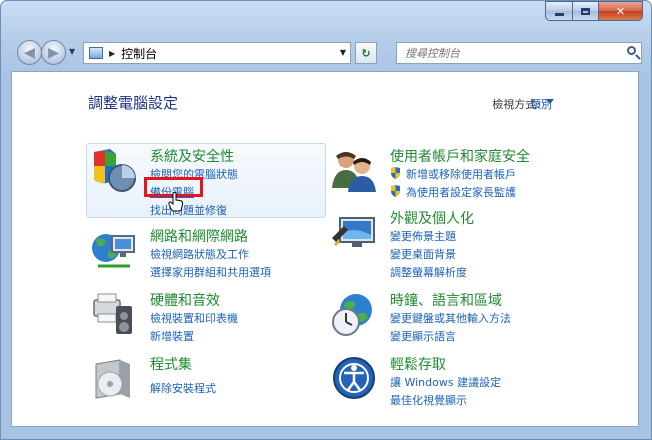 Image resolution: width=652 pixels, height=440 pixels. Describe the element at coordinates (353, 232) in the screenshot. I see `appearance-icon` at that location.